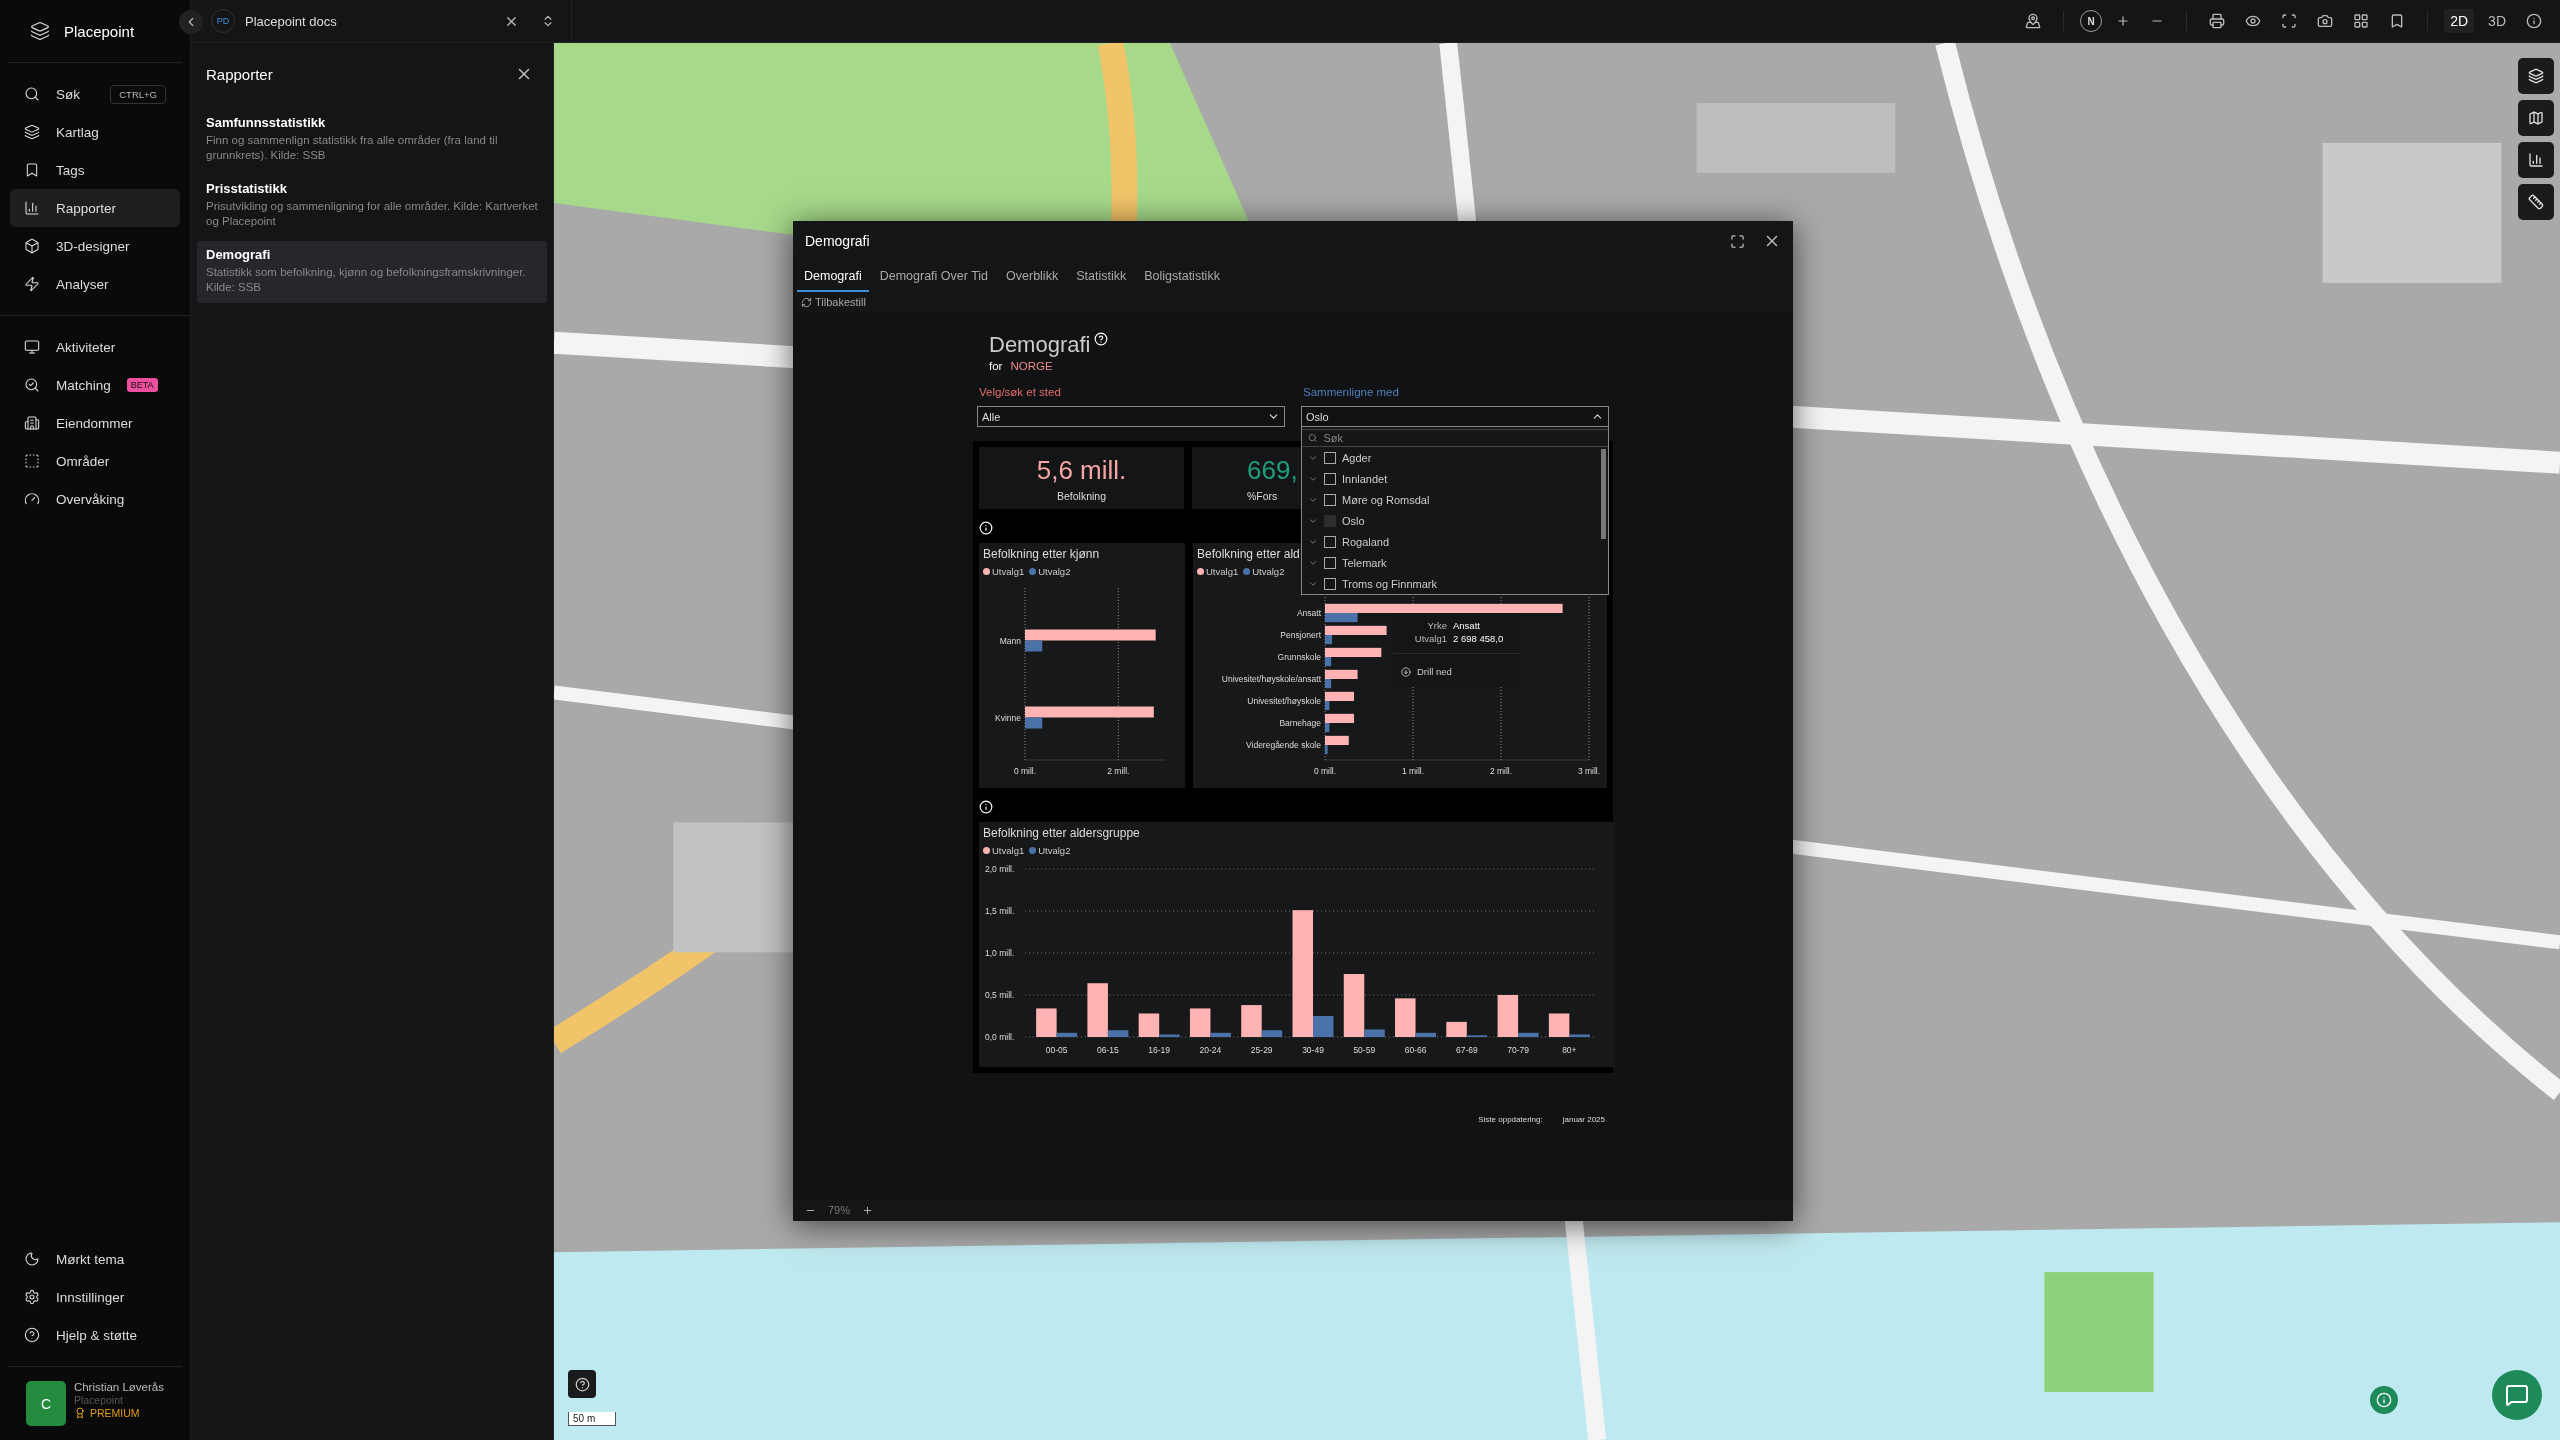 This screenshot has height=1440, width=2560. Describe the element at coordinates (372, 140) in the screenshot. I see `report-item: Samfunnsstatistikk Finn og sammenlign statistikk fra alle områder (fra land til grunnkrets). Kilde: SSB` at that location.